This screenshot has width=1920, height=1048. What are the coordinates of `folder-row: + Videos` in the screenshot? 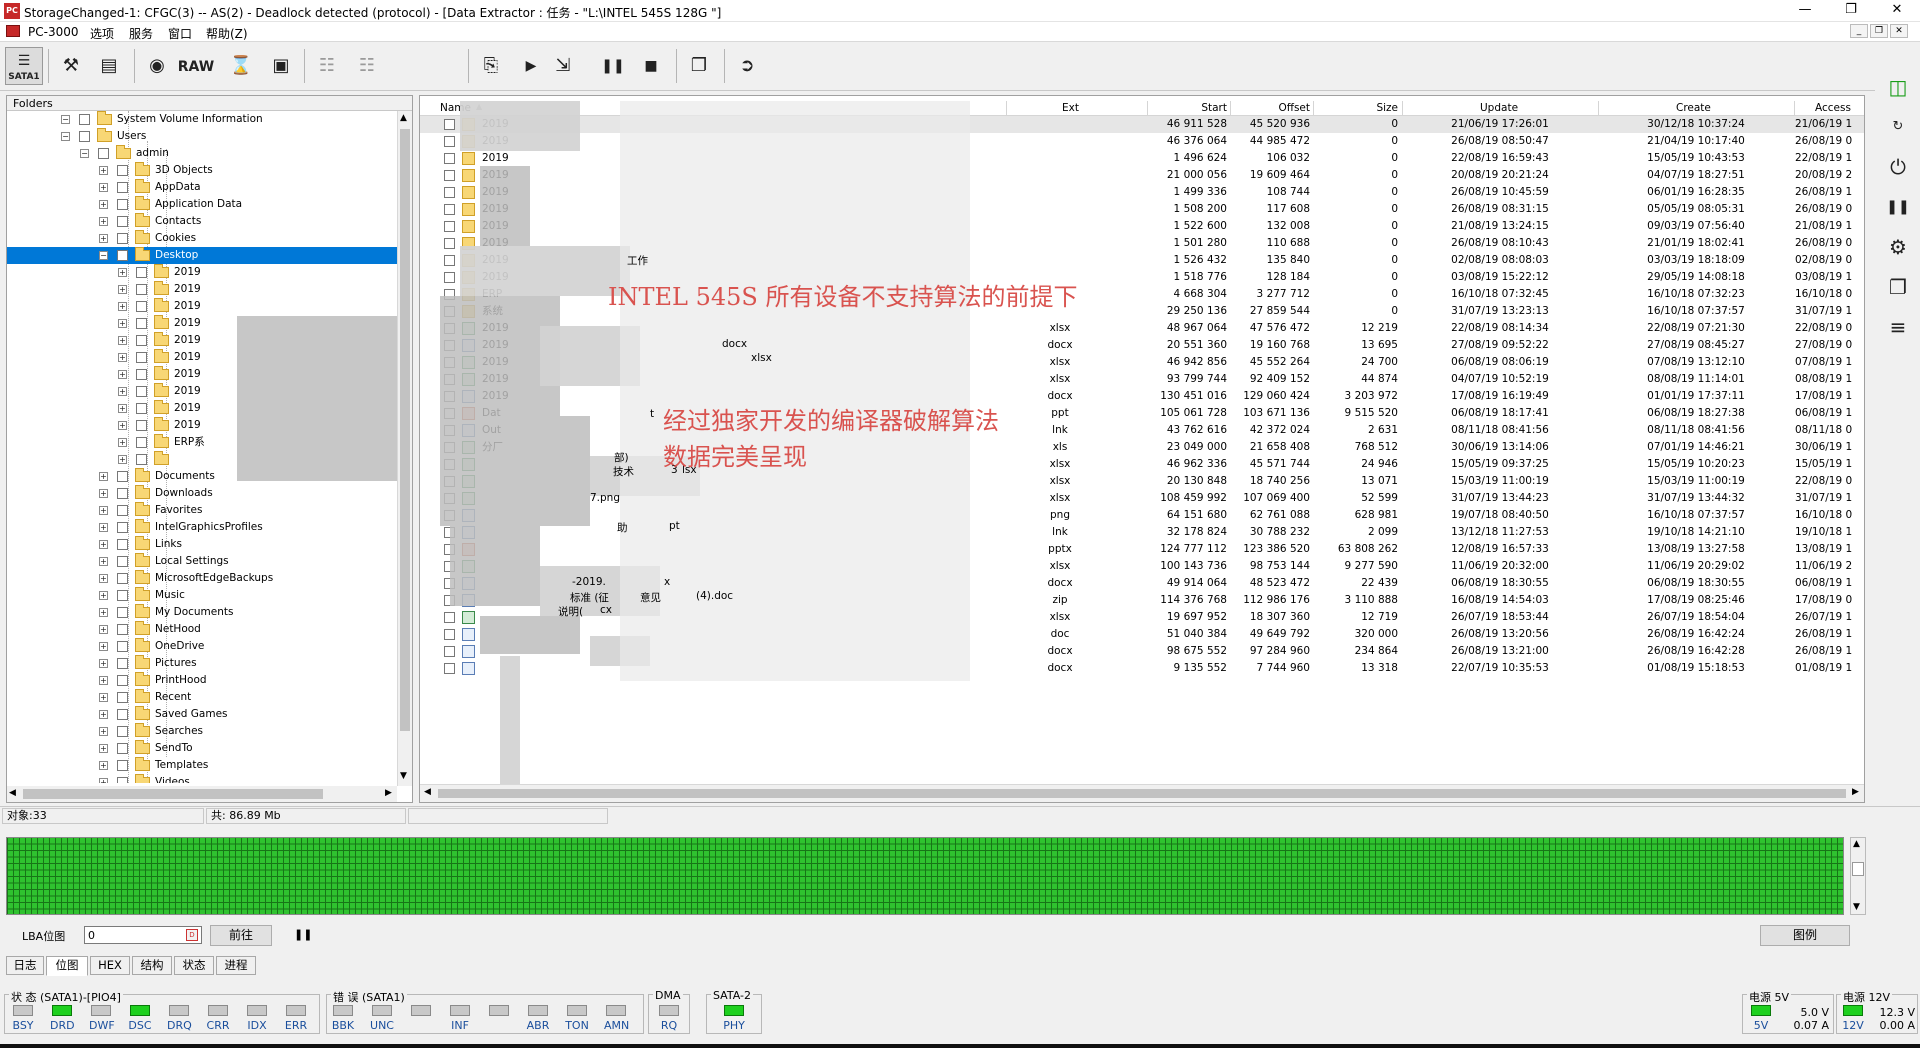 It's located at (202, 778).